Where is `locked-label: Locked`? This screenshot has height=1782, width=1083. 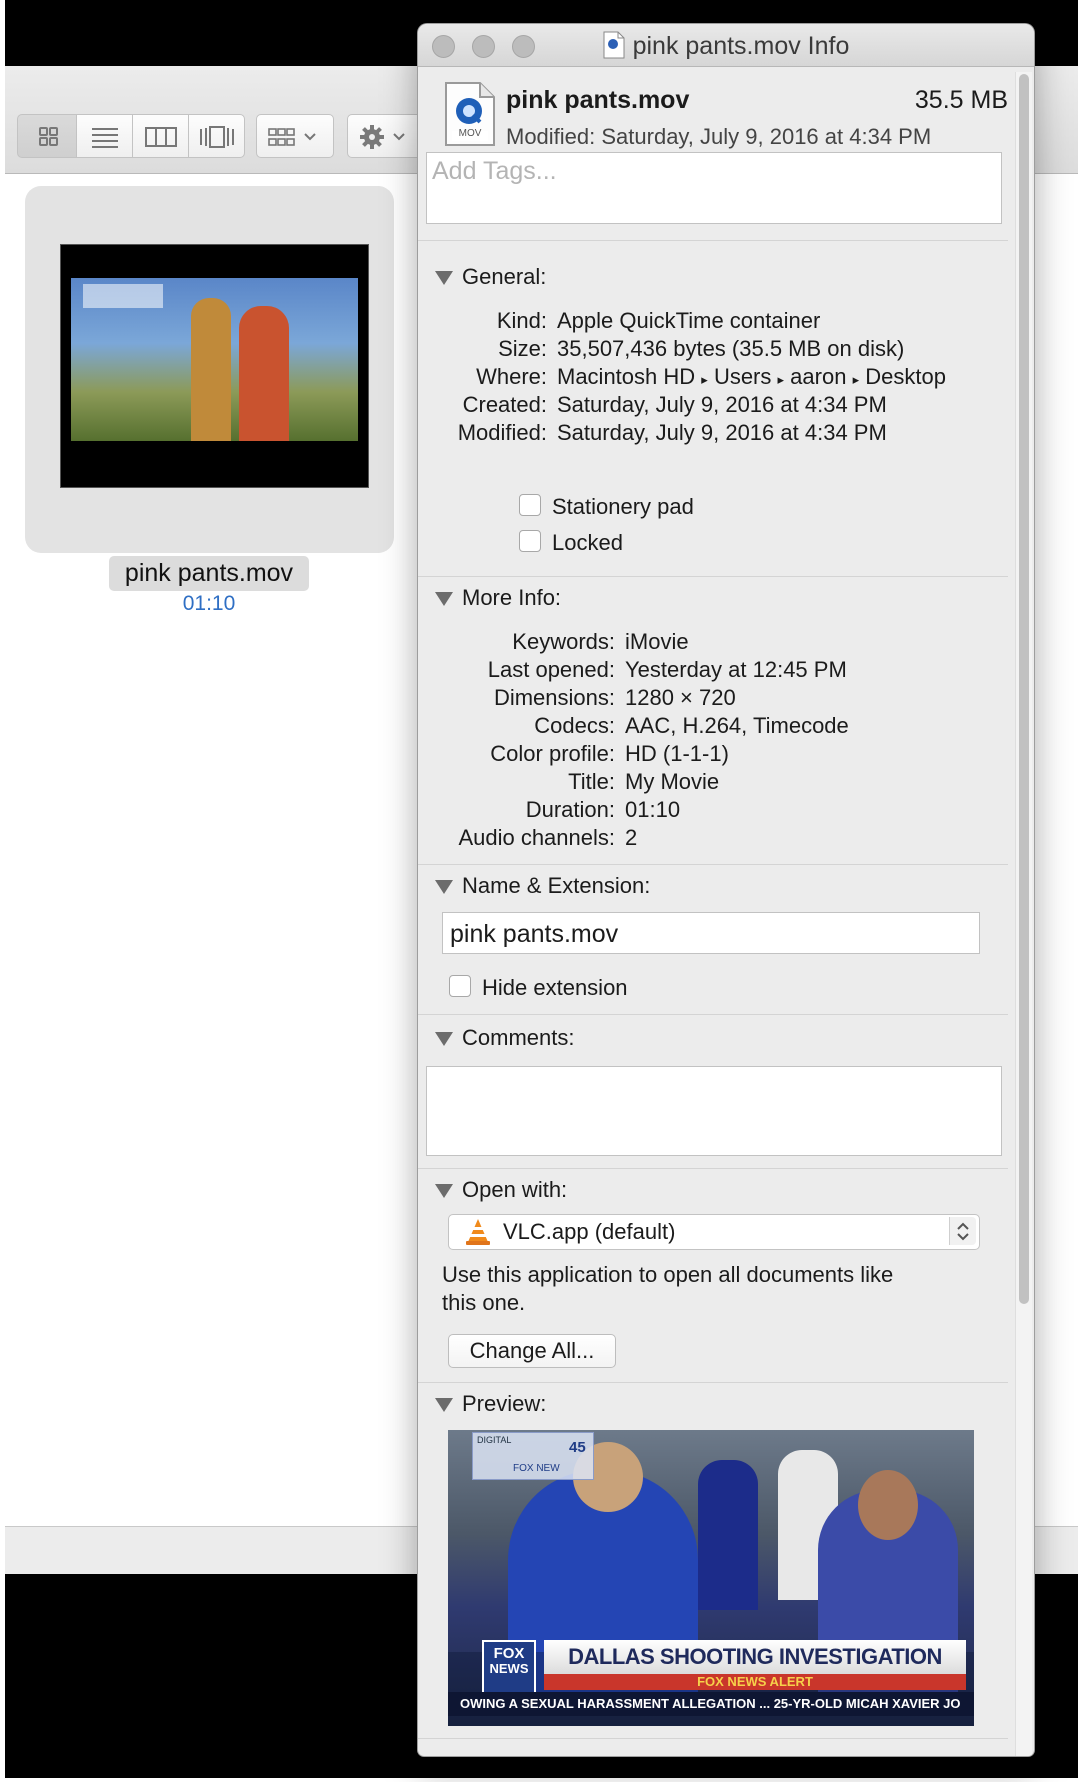
locked-label: Locked is located at coordinates (587, 543).